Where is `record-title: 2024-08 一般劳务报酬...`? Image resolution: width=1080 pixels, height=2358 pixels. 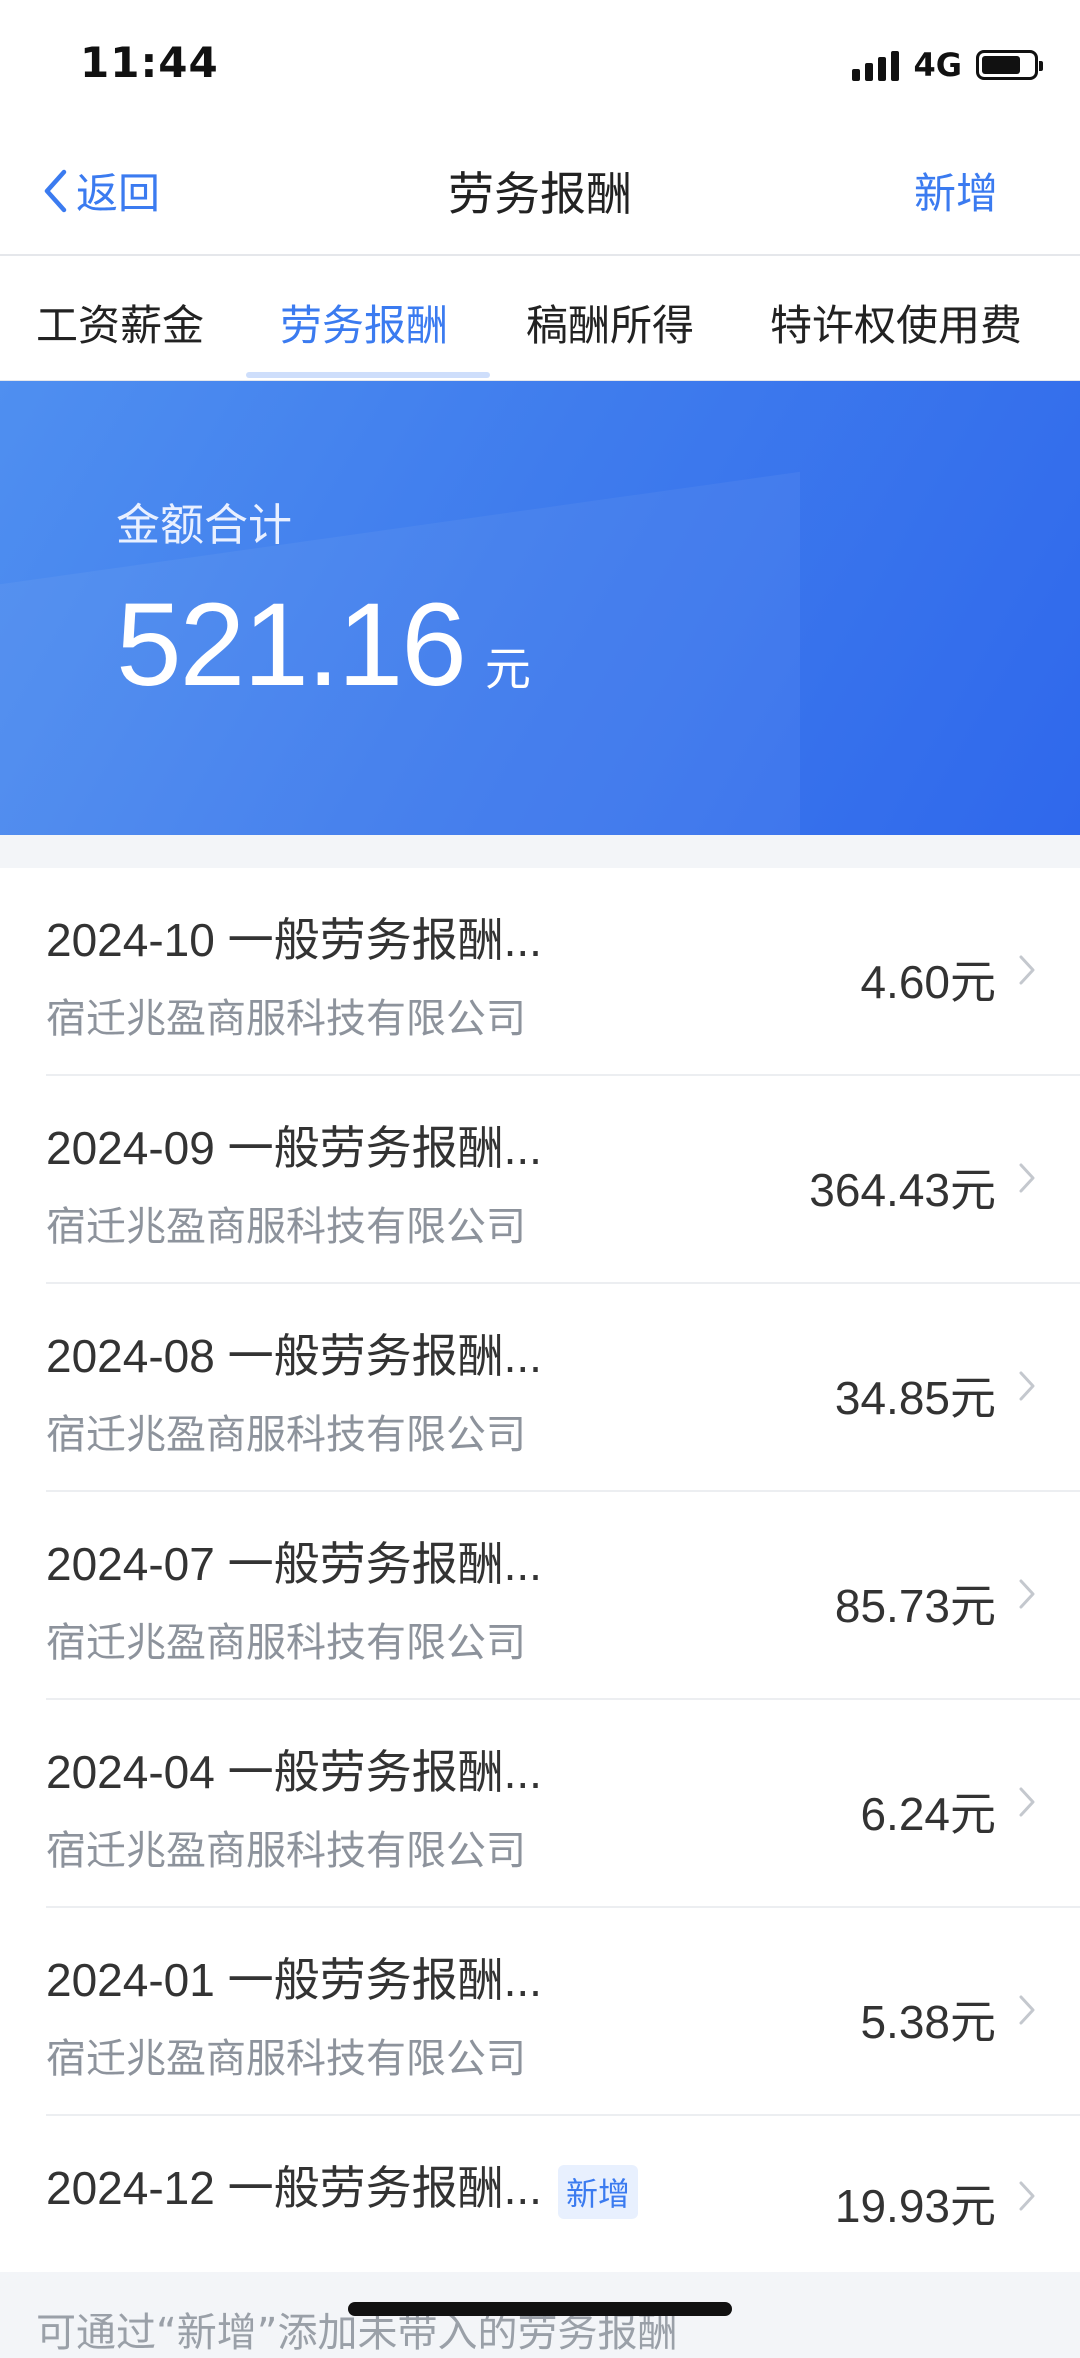
record-title: 2024-08 一般劳务报酬... is located at coordinates (294, 1356).